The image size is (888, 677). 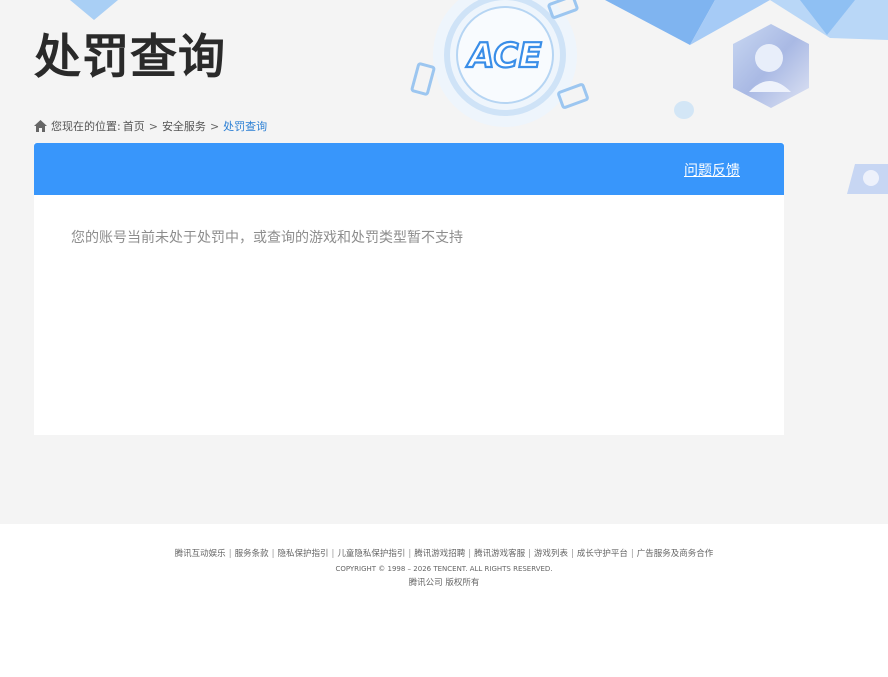 I want to click on home-icon, so click(x=40, y=126).